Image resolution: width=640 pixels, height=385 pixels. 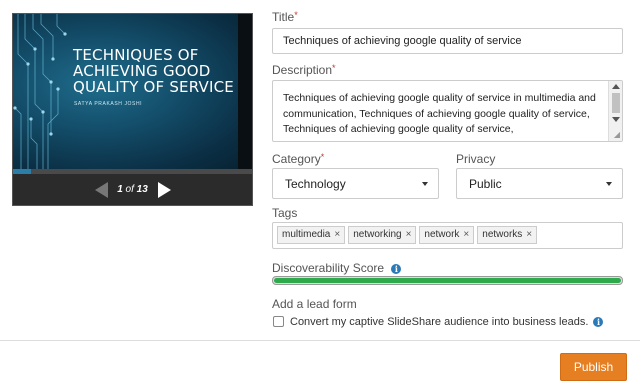 I want to click on tag-chip: network ×, so click(x=447, y=235).